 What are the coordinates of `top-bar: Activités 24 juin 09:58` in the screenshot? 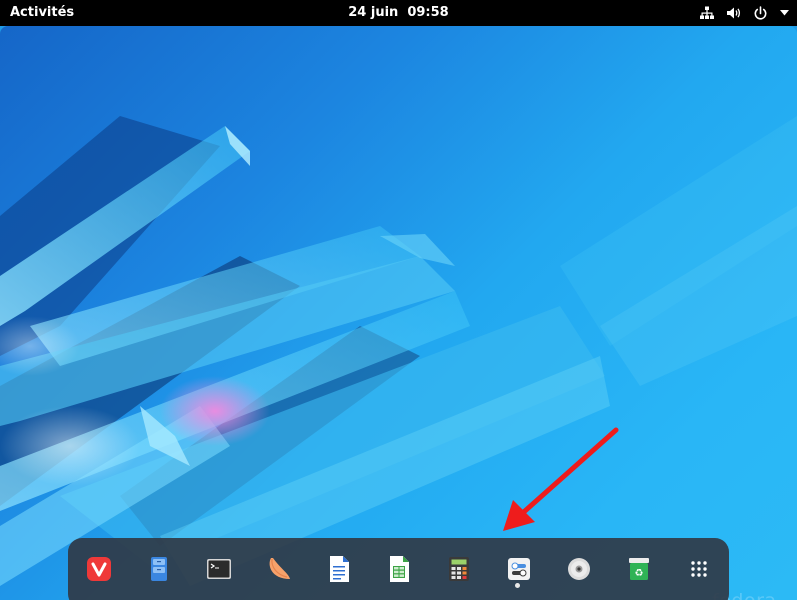 It's located at (398, 13).